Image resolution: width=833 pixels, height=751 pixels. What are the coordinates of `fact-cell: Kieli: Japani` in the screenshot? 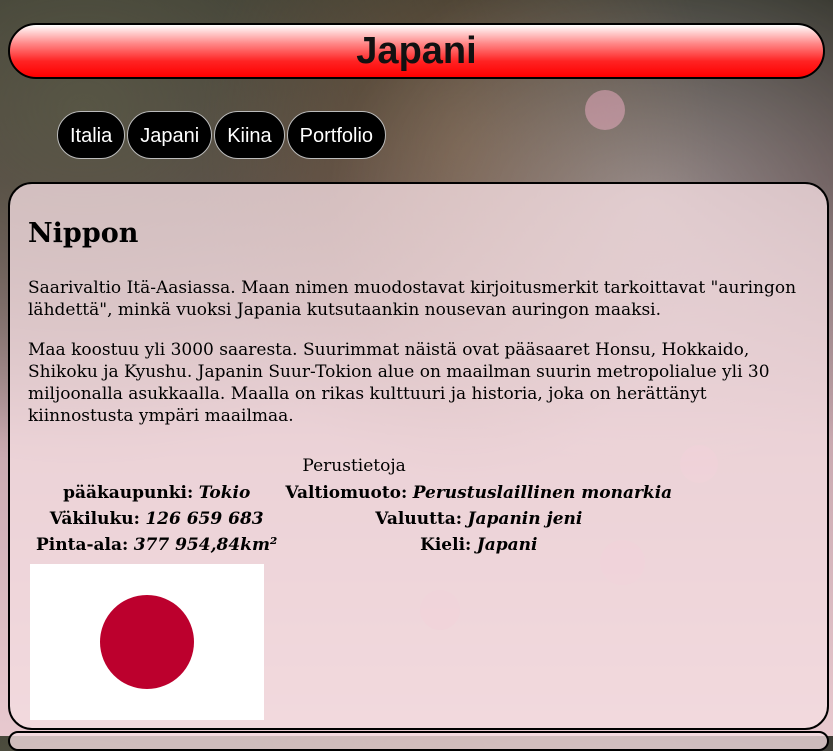 It's located at (479, 545).